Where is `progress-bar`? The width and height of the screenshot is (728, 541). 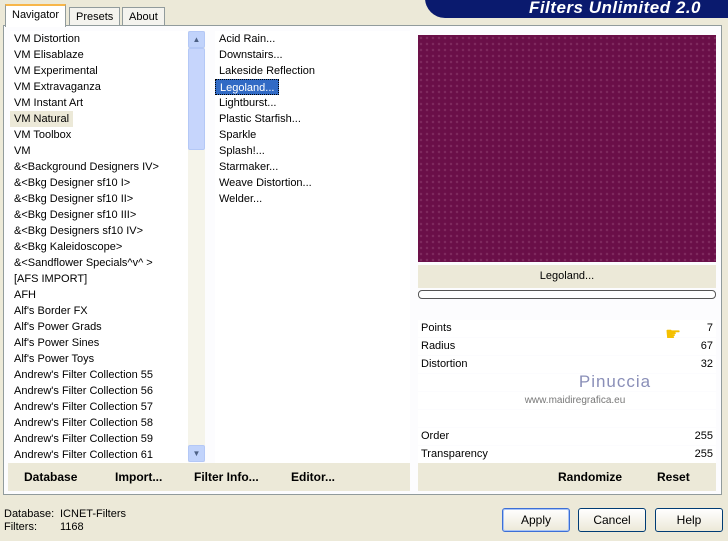
progress-bar is located at coordinates (567, 294).